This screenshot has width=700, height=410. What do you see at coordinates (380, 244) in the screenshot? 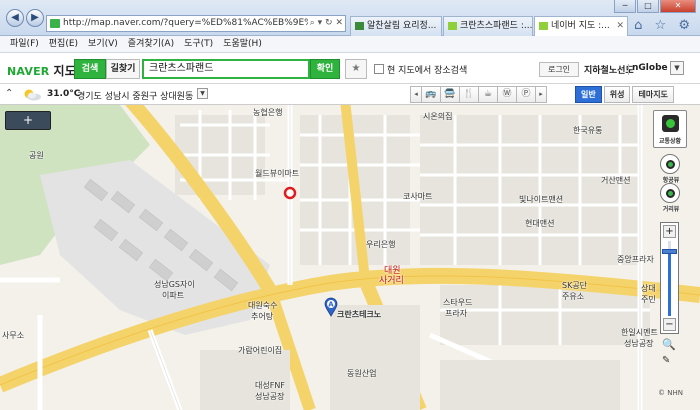
I see `map-label: 우리은행` at bounding box center [380, 244].